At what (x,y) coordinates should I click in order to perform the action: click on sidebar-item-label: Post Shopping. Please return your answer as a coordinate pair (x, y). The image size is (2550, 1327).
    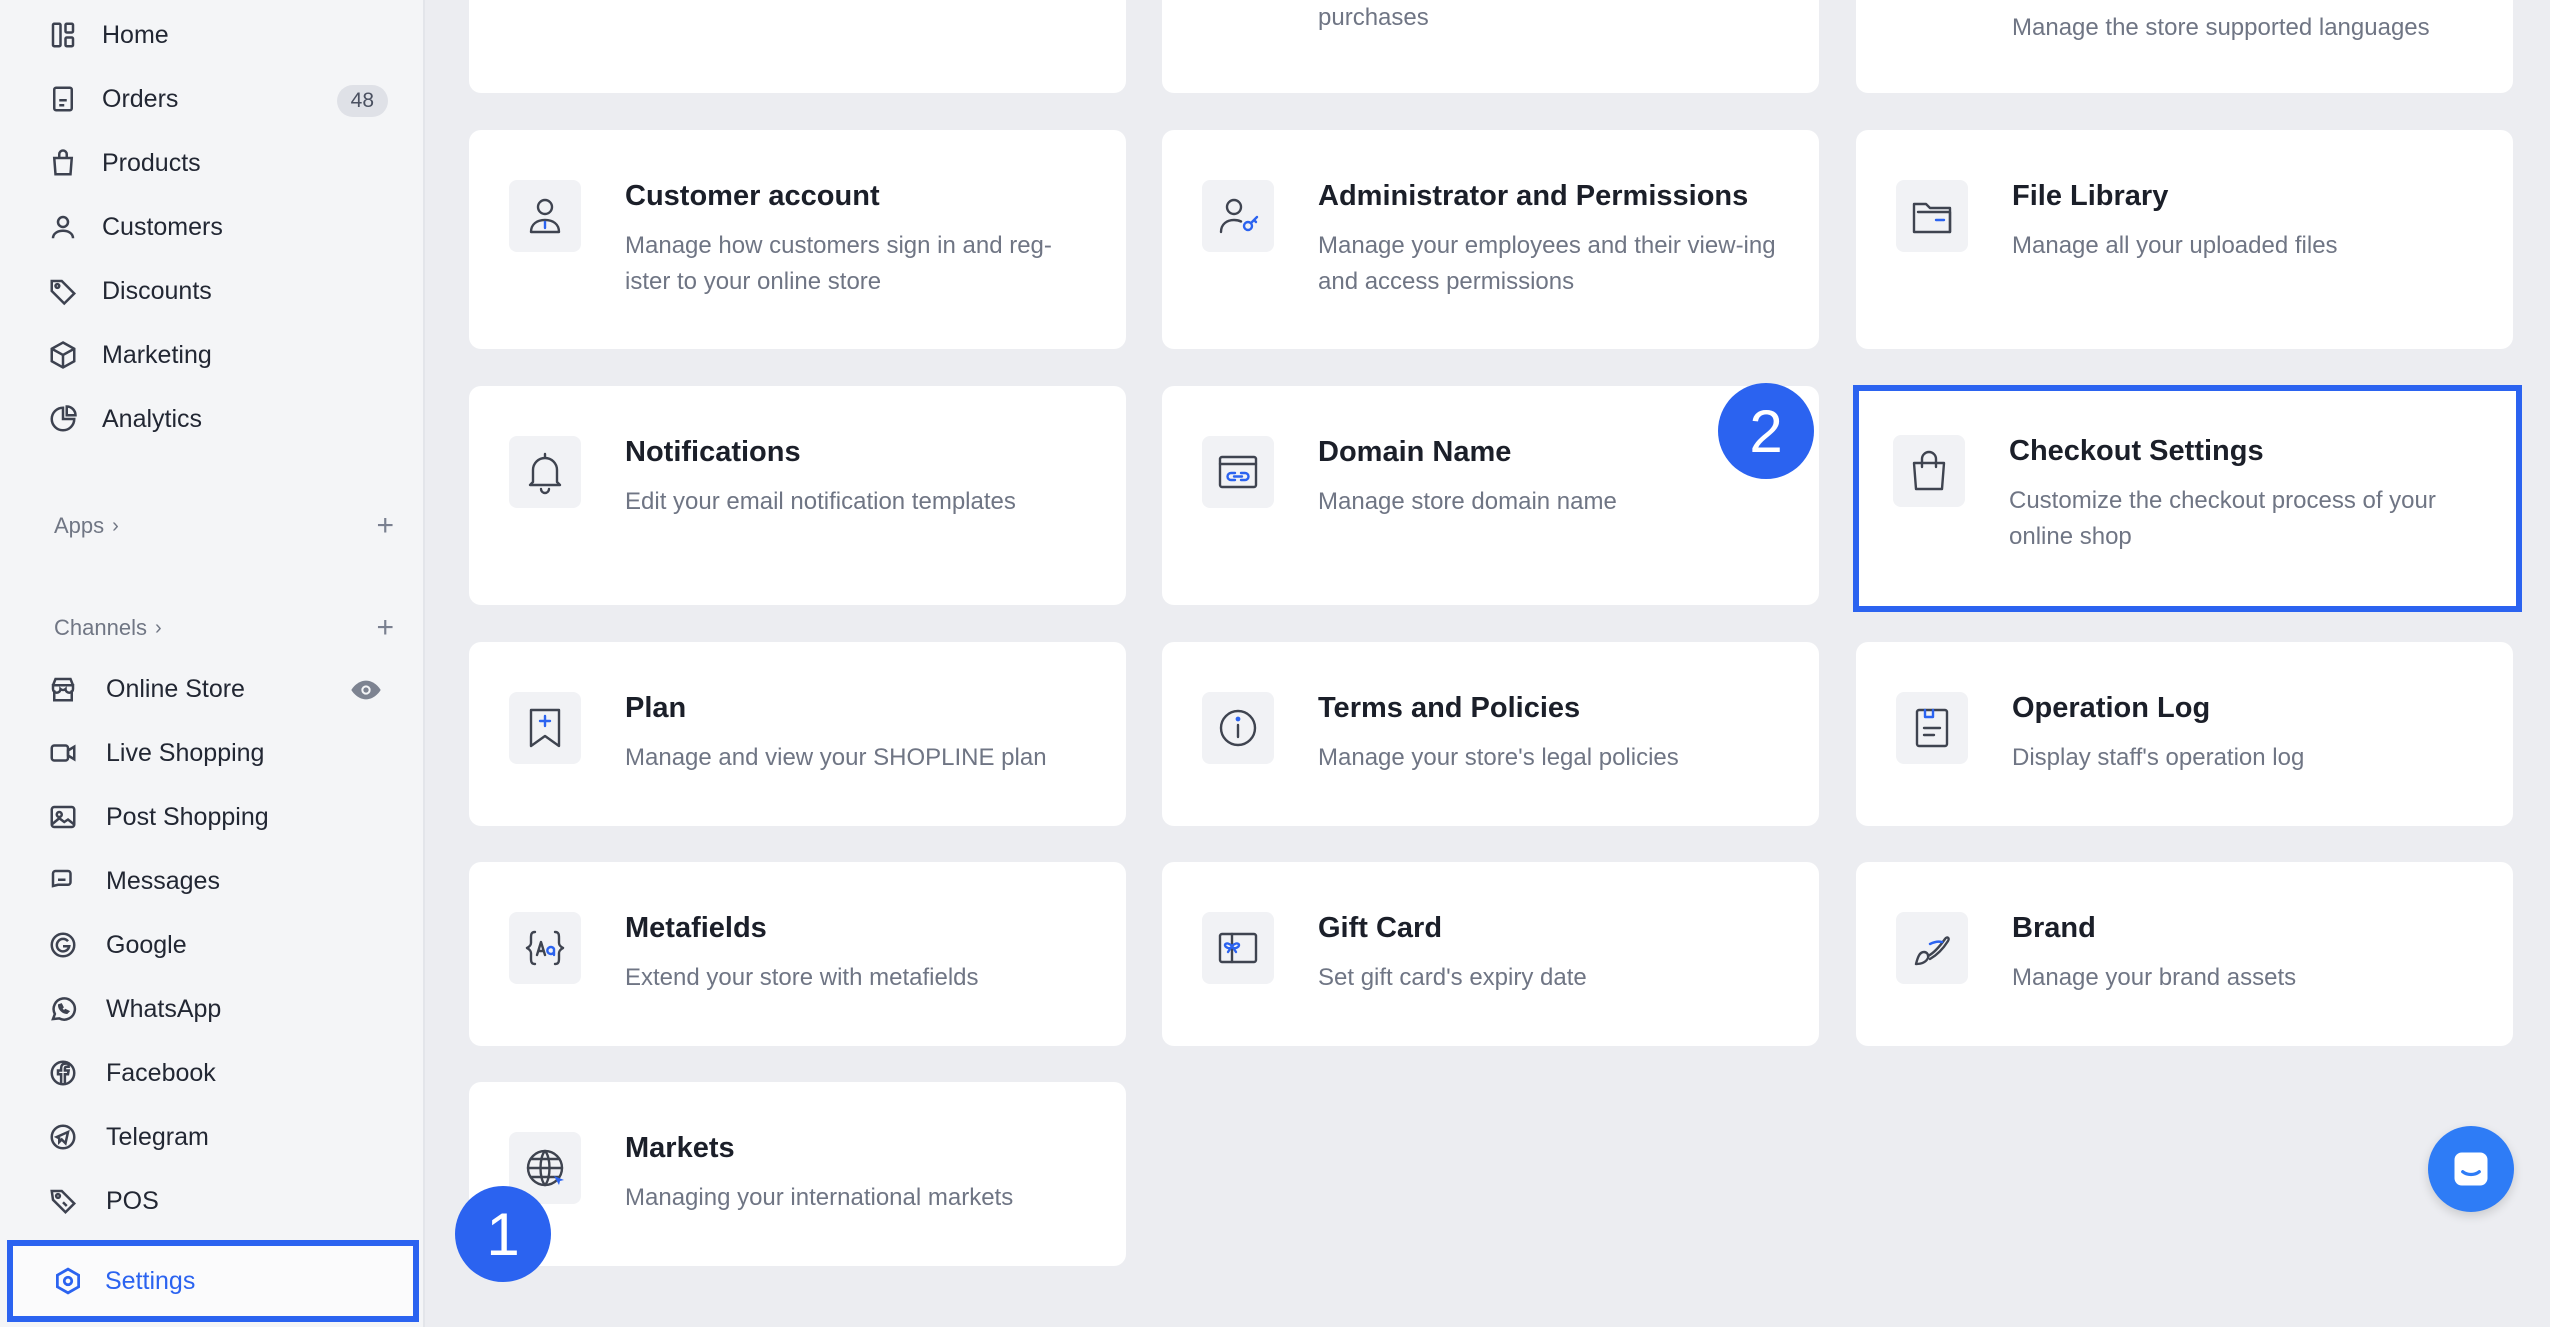
    Looking at the image, I should click on (187, 816).